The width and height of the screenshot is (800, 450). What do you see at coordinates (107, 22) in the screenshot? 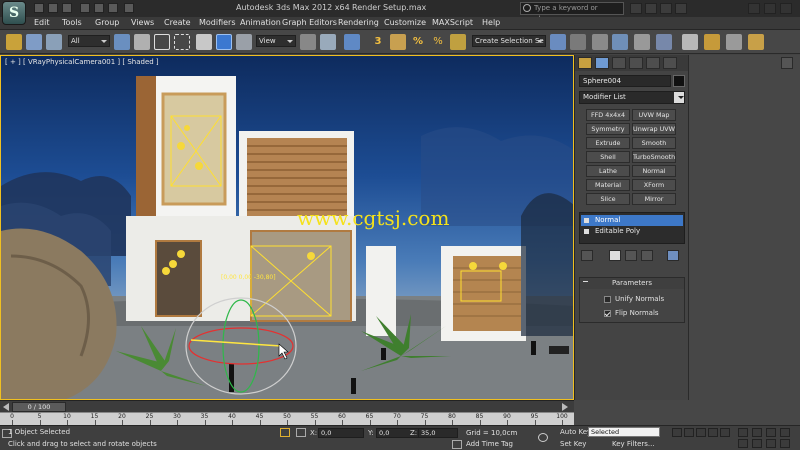
I see `menu-group: Group` at bounding box center [107, 22].